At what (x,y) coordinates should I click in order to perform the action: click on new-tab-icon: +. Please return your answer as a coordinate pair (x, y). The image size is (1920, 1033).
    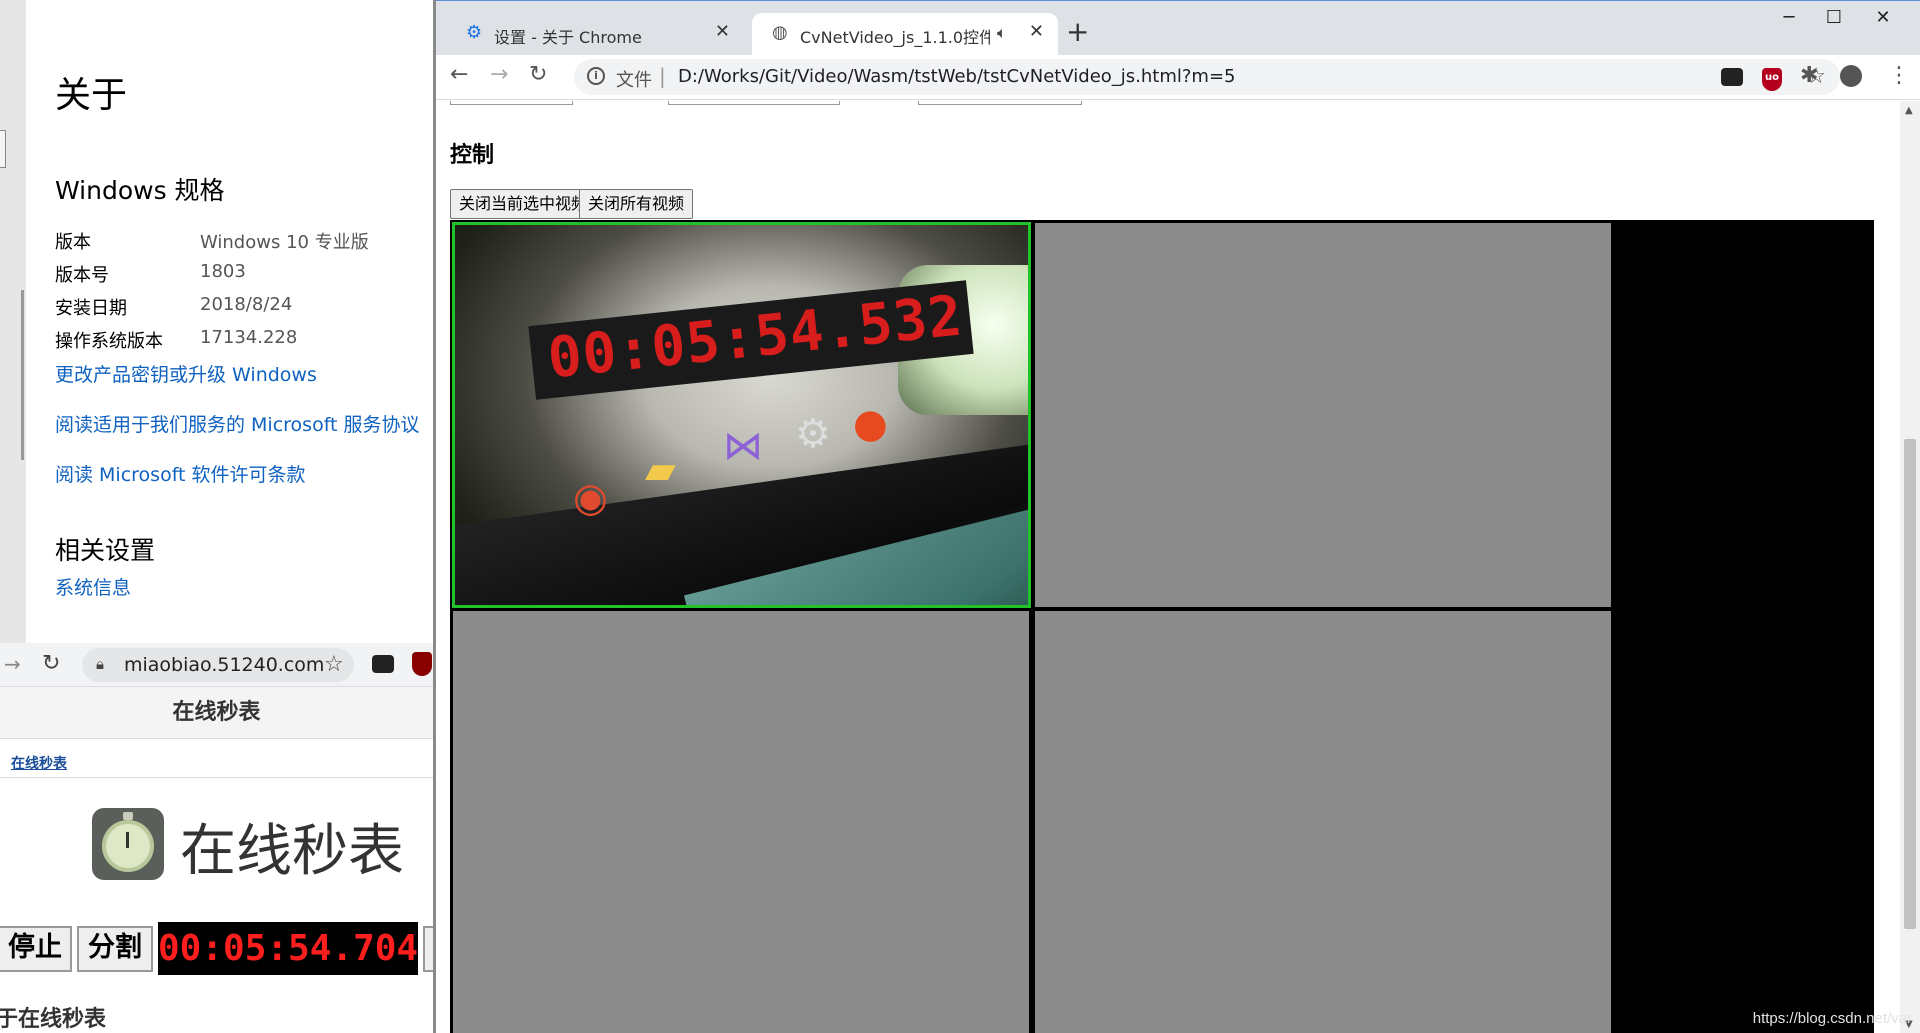
    Looking at the image, I should click on (1077, 31).